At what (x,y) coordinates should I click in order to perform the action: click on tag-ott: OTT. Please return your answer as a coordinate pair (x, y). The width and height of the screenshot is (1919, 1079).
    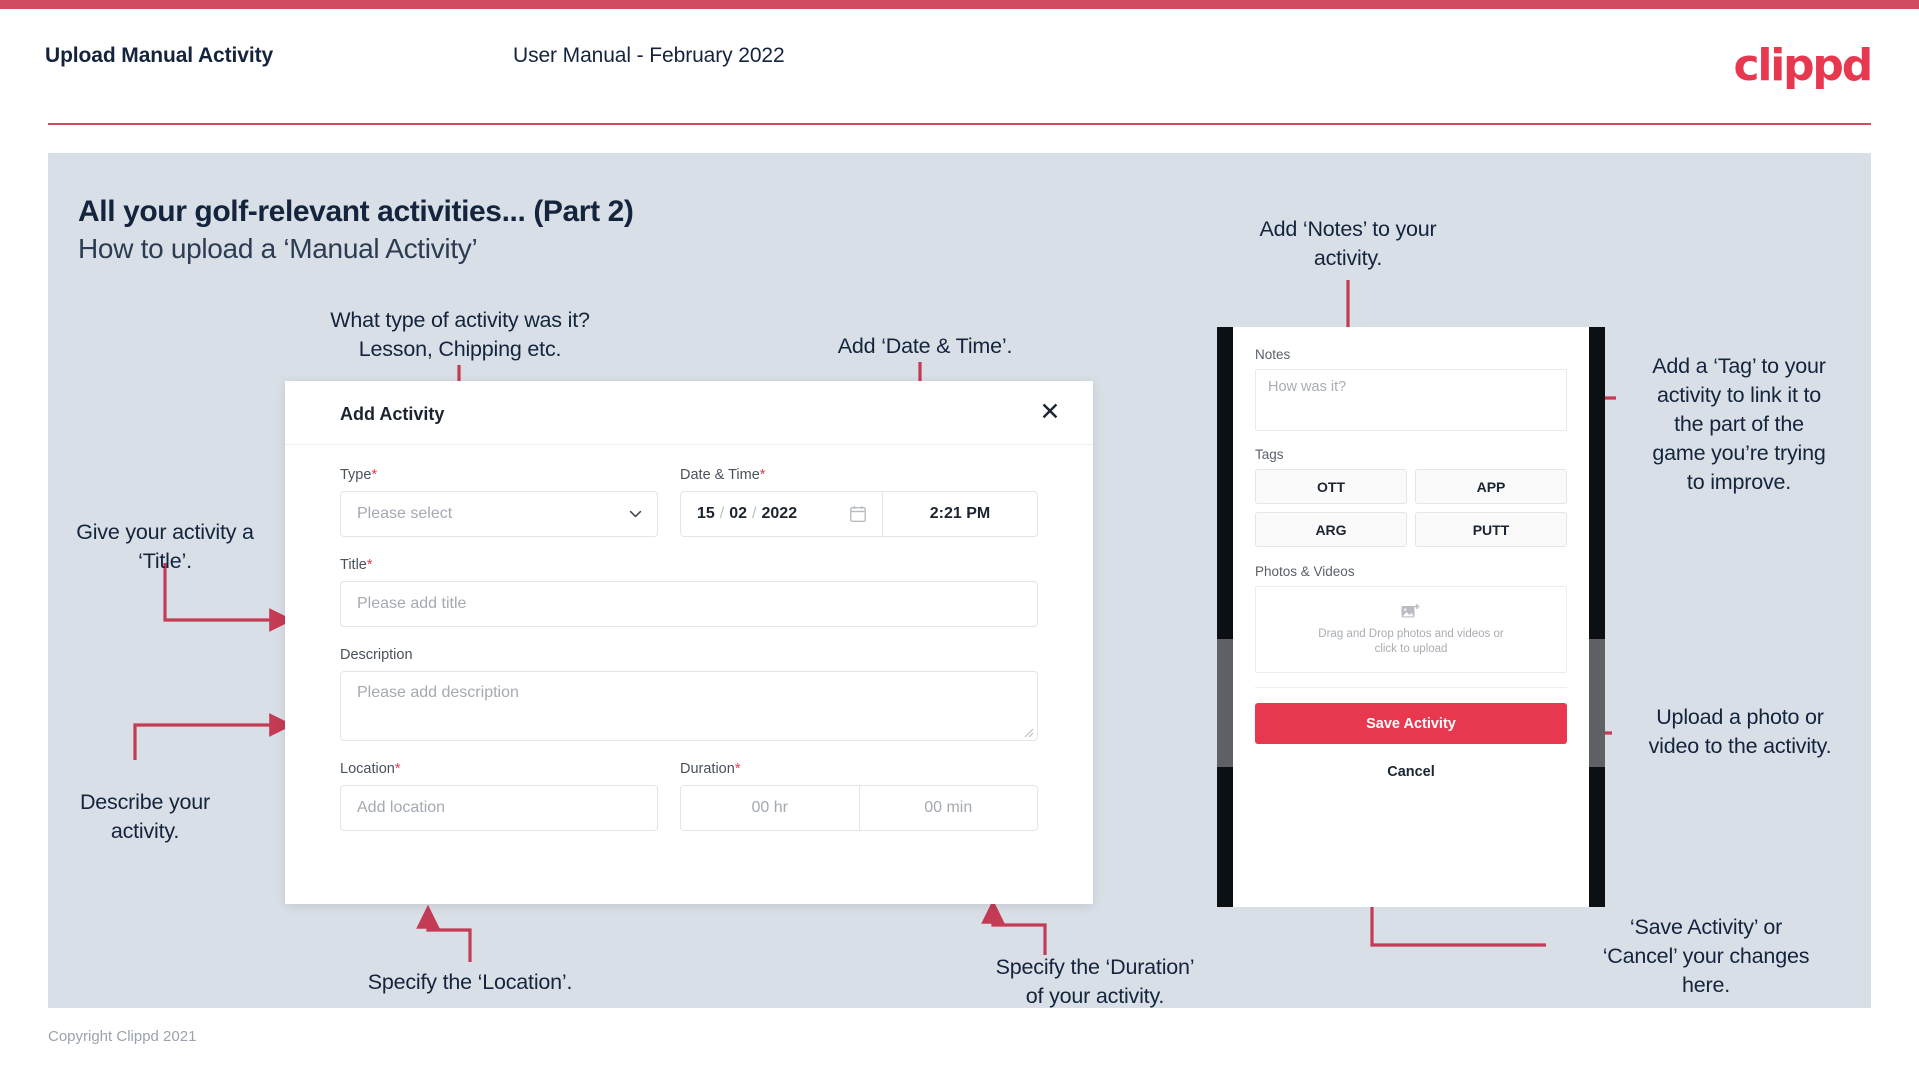
    Looking at the image, I should click on (1331, 486).